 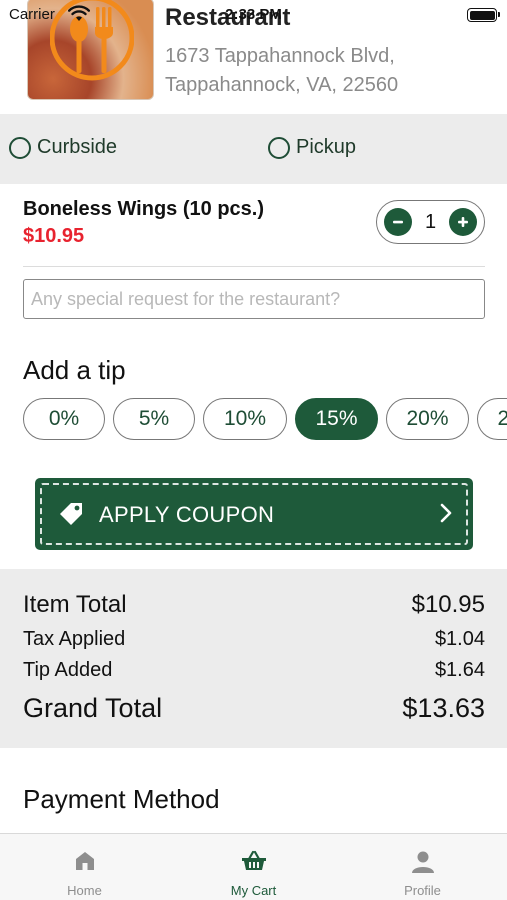 I want to click on item-total-value: $10.95, so click(x=448, y=604).